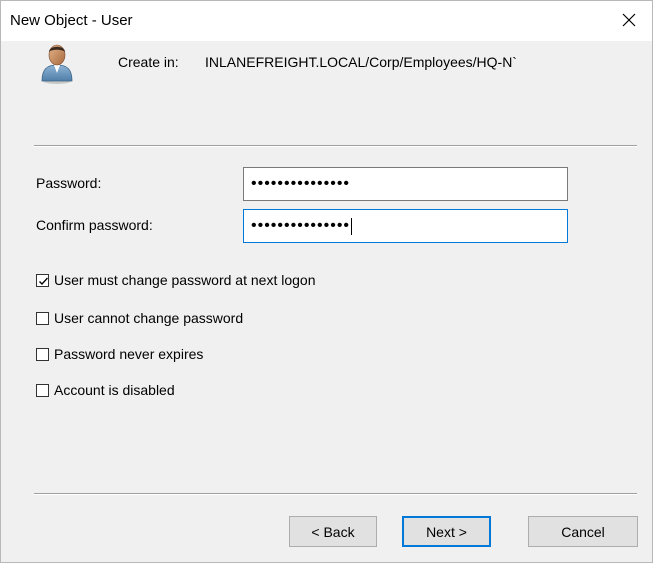 The width and height of the screenshot is (653, 563). What do you see at coordinates (114, 390) in the screenshot?
I see `option-label: Account is disabled` at bounding box center [114, 390].